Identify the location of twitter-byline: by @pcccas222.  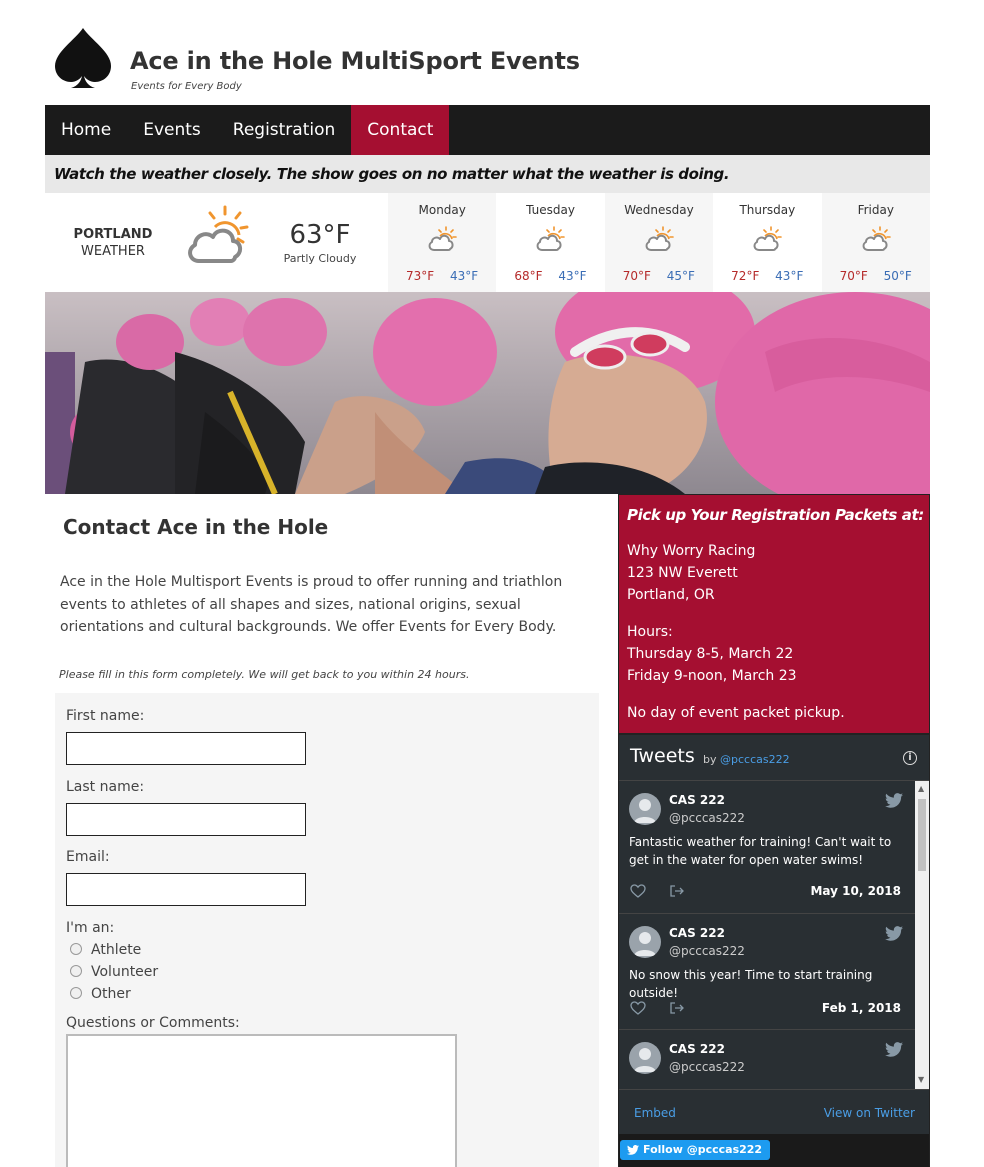
(746, 759).